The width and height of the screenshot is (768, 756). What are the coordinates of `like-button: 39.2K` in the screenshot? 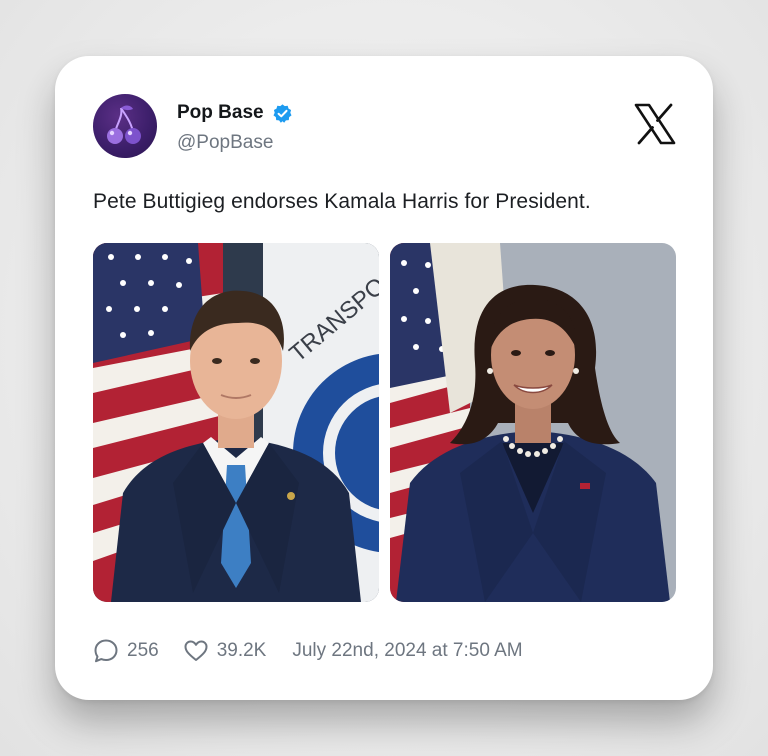 It's located at (225, 651).